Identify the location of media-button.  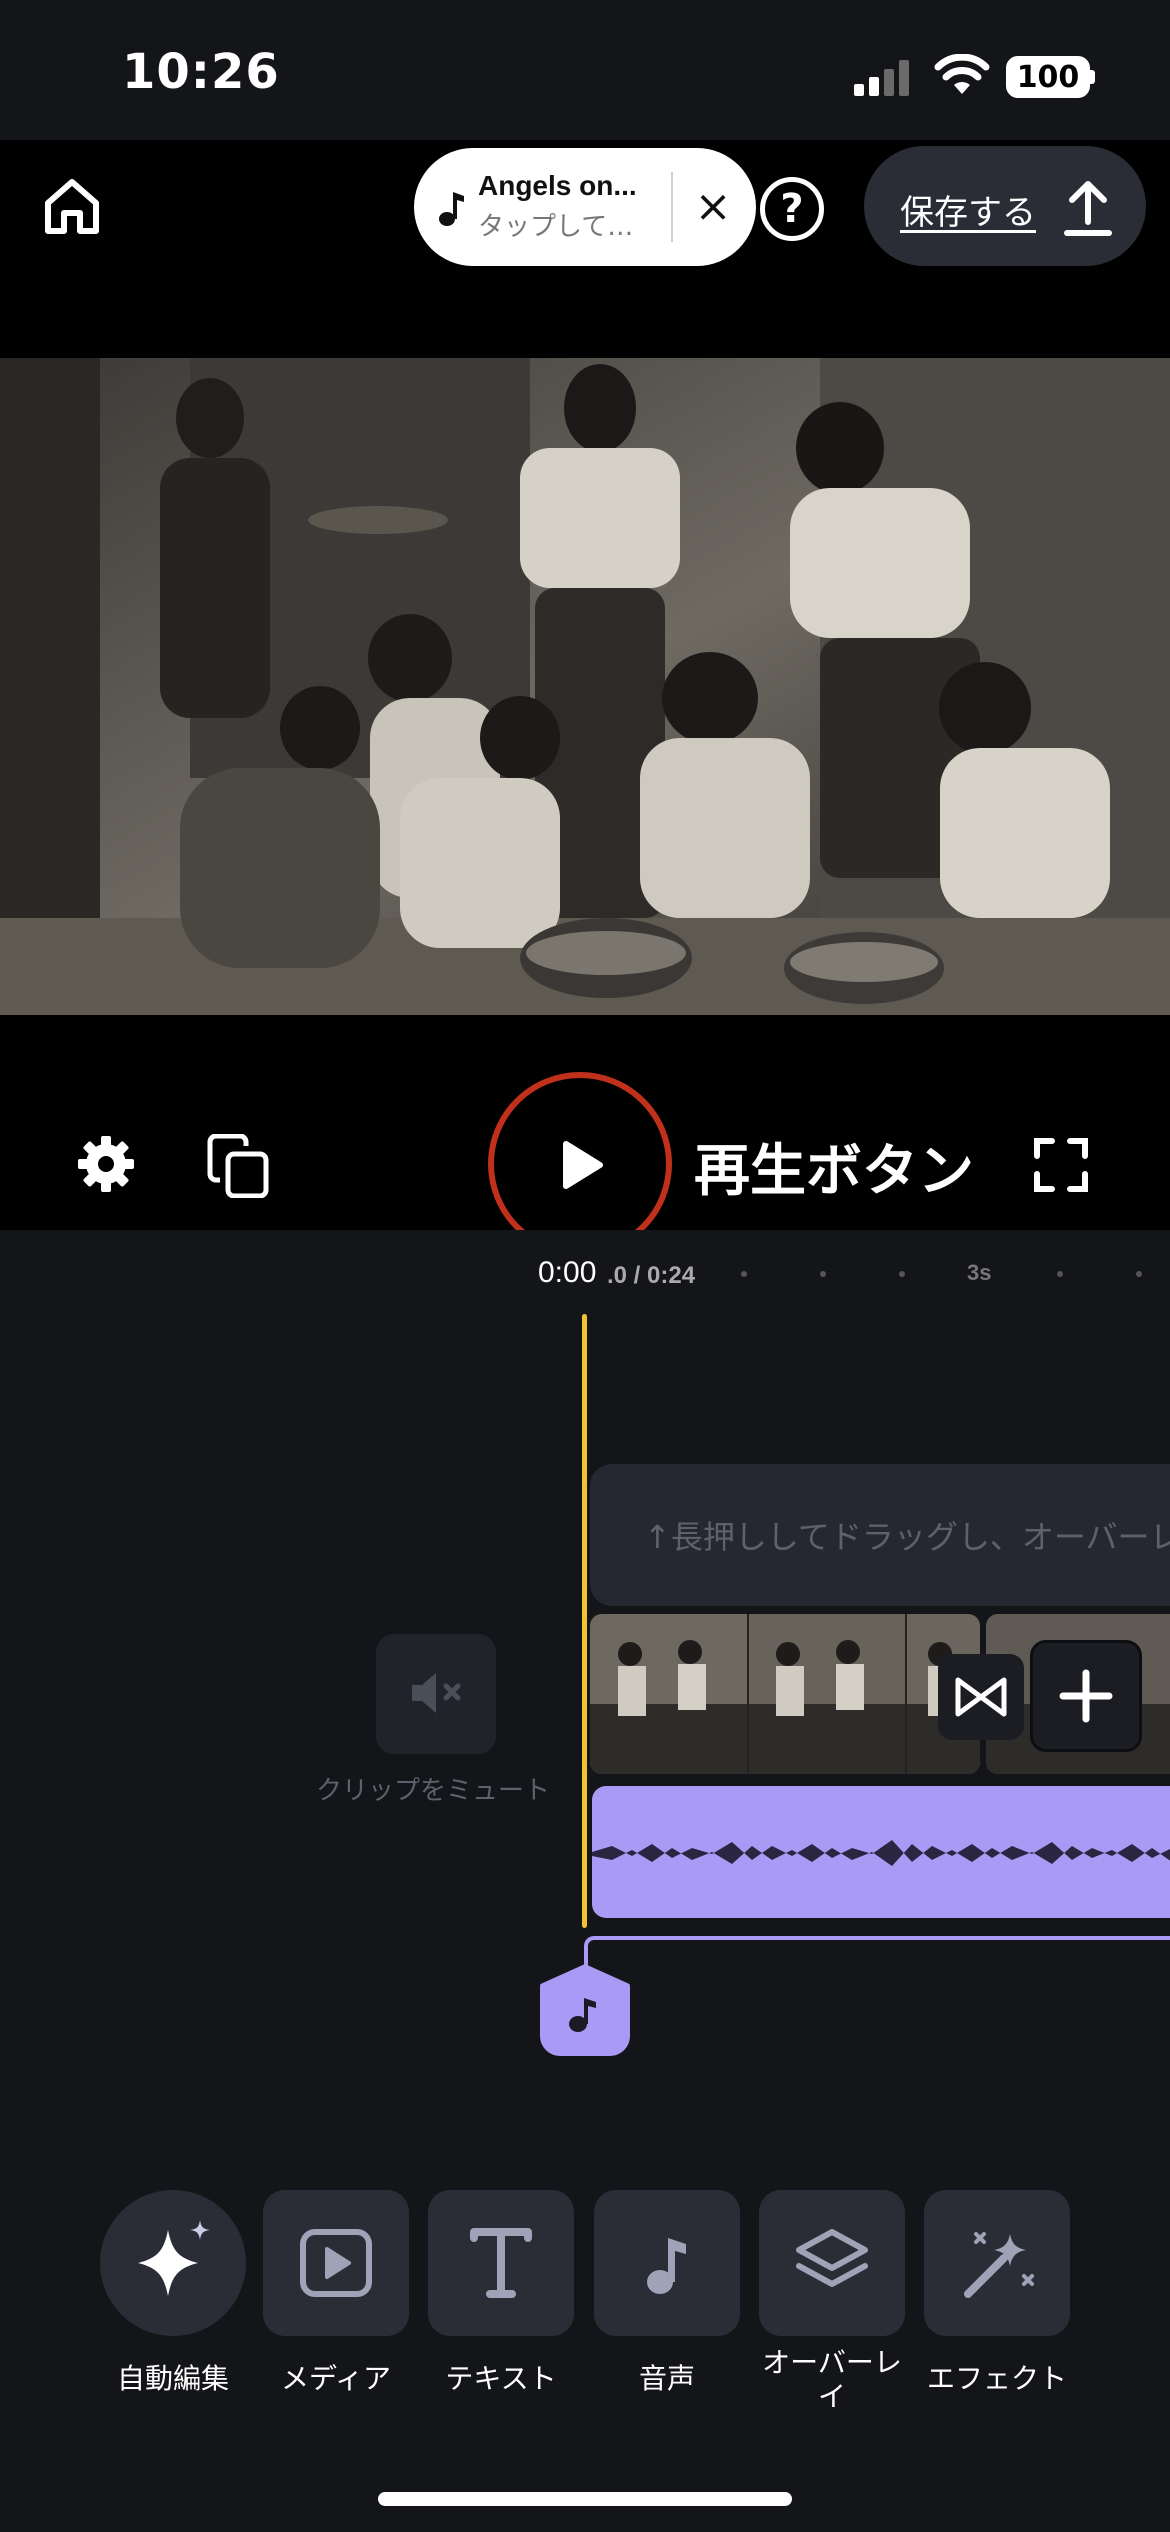
(336, 2263).